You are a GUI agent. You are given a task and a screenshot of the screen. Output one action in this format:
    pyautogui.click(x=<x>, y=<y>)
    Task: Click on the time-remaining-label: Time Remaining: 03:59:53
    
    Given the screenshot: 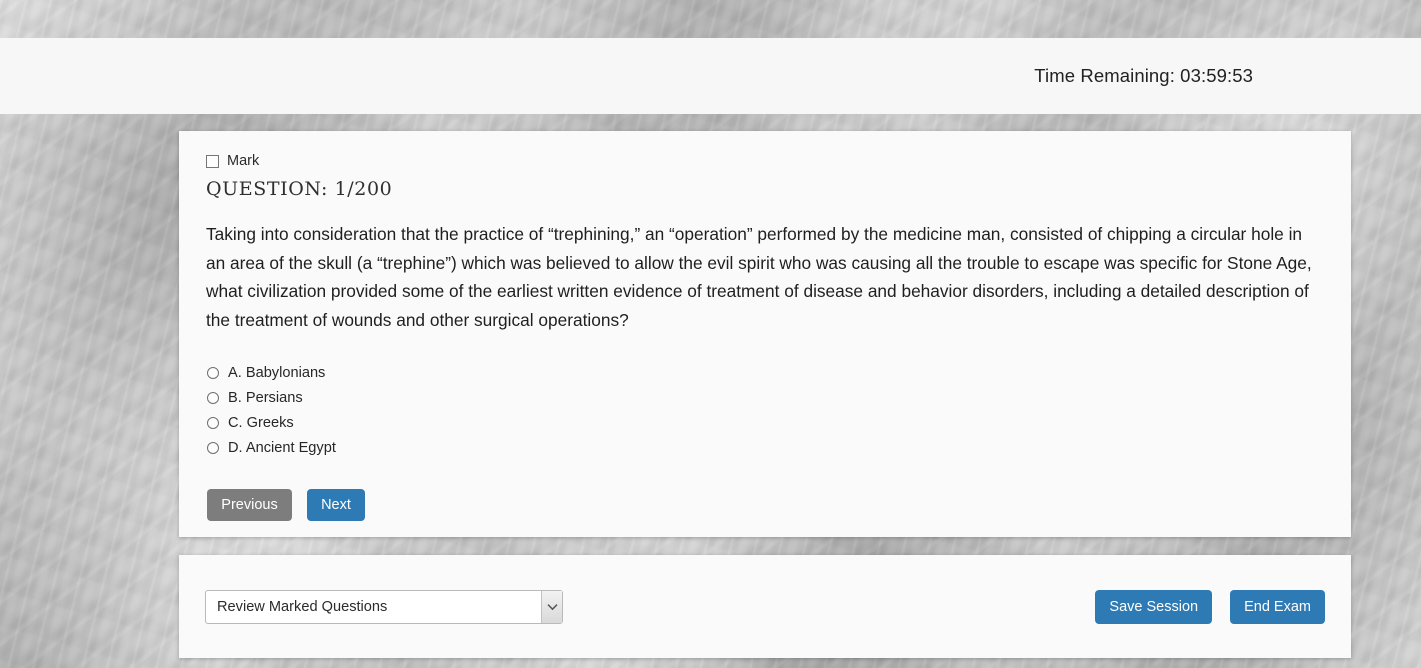 What is the action you would take?
    pyautogui.click(x=1143, y=75)
    